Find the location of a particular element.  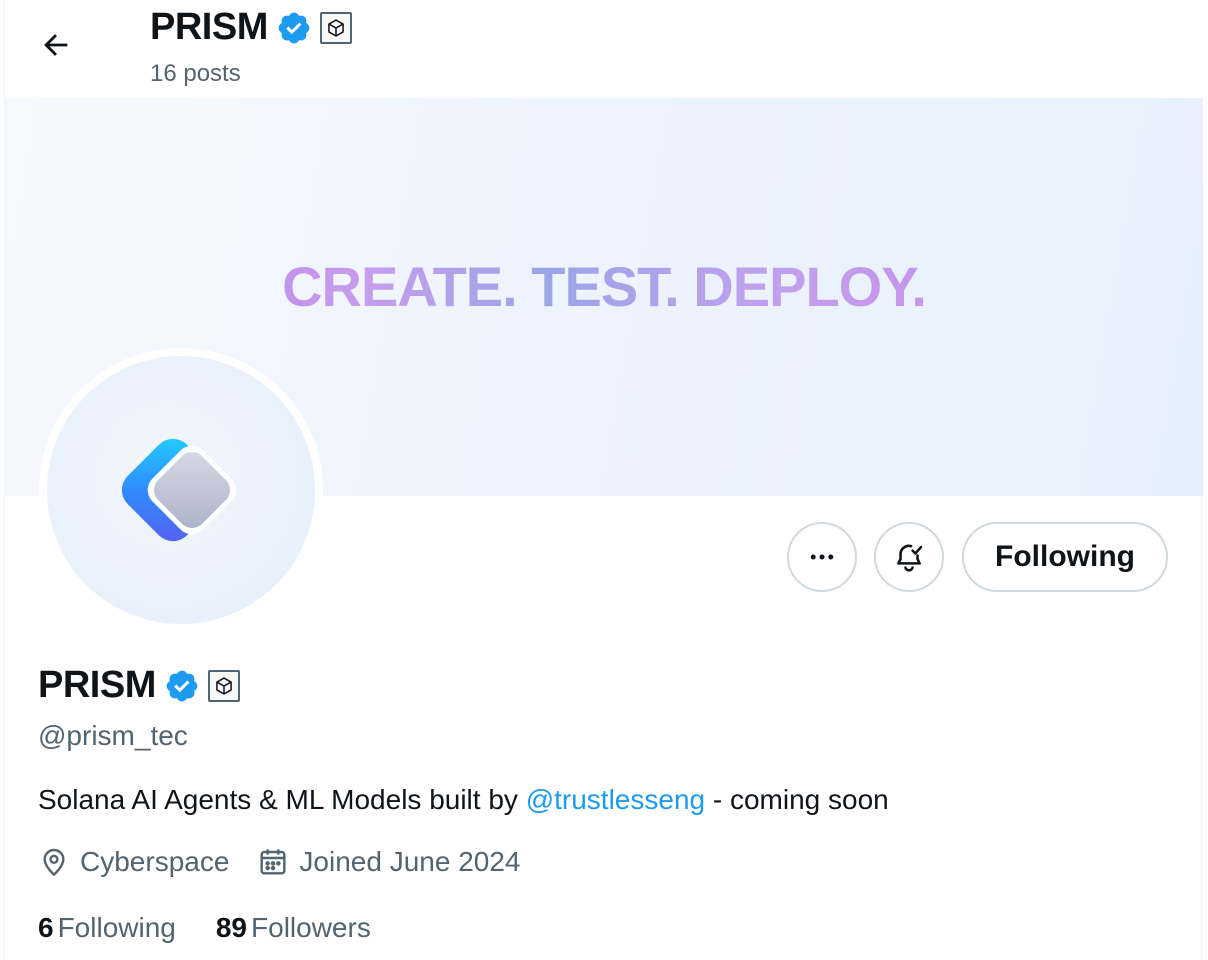

following-button: Following is located at coordinates (1065, 557).